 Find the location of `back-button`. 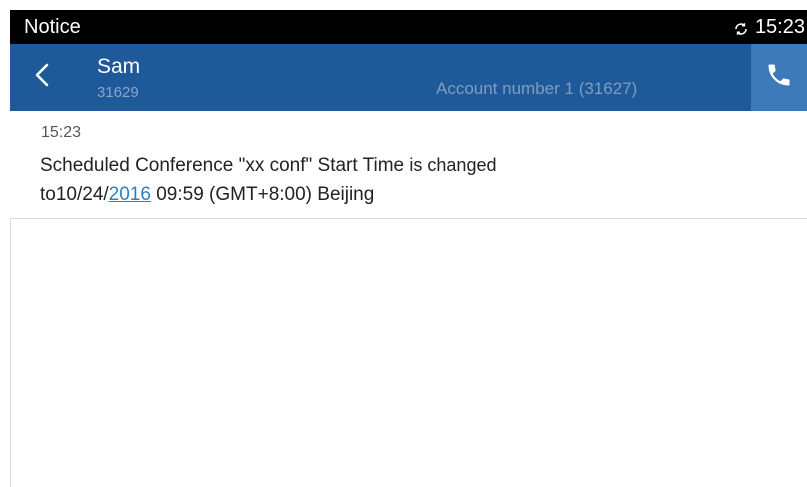

back-button is located at coordinates (42, 77).